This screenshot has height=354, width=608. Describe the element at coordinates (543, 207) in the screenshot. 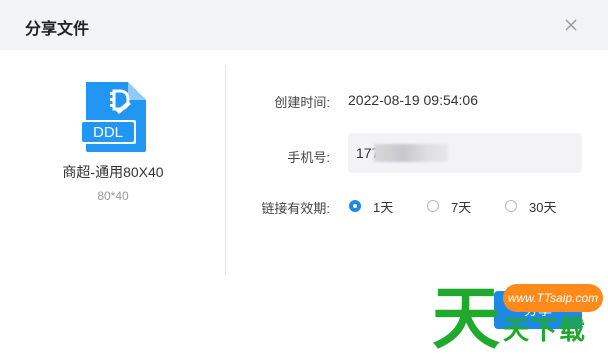

I see `period-option-label: 30天` at that location.